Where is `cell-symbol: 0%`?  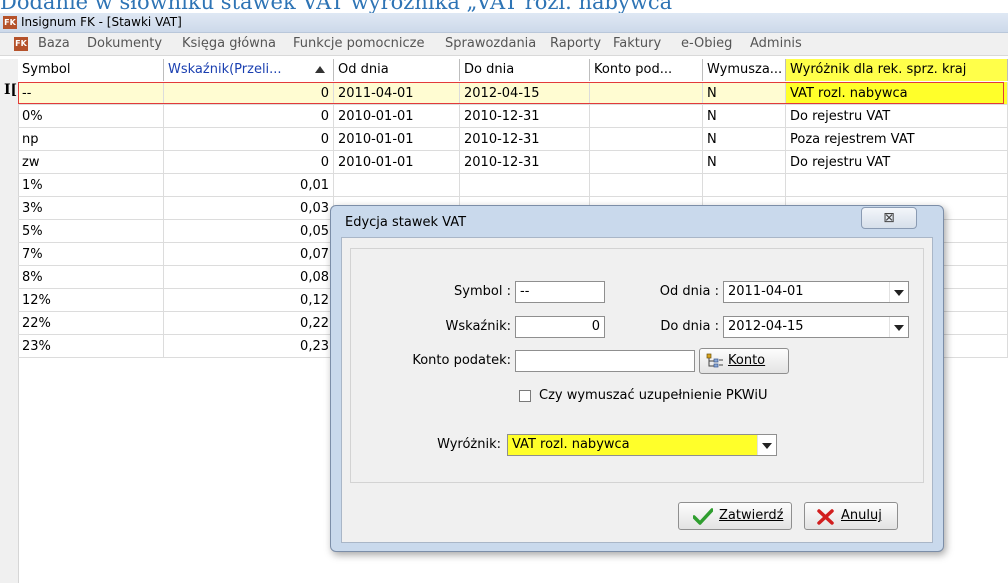 cell-symbol: 0% is located at coordinates (91, 116).